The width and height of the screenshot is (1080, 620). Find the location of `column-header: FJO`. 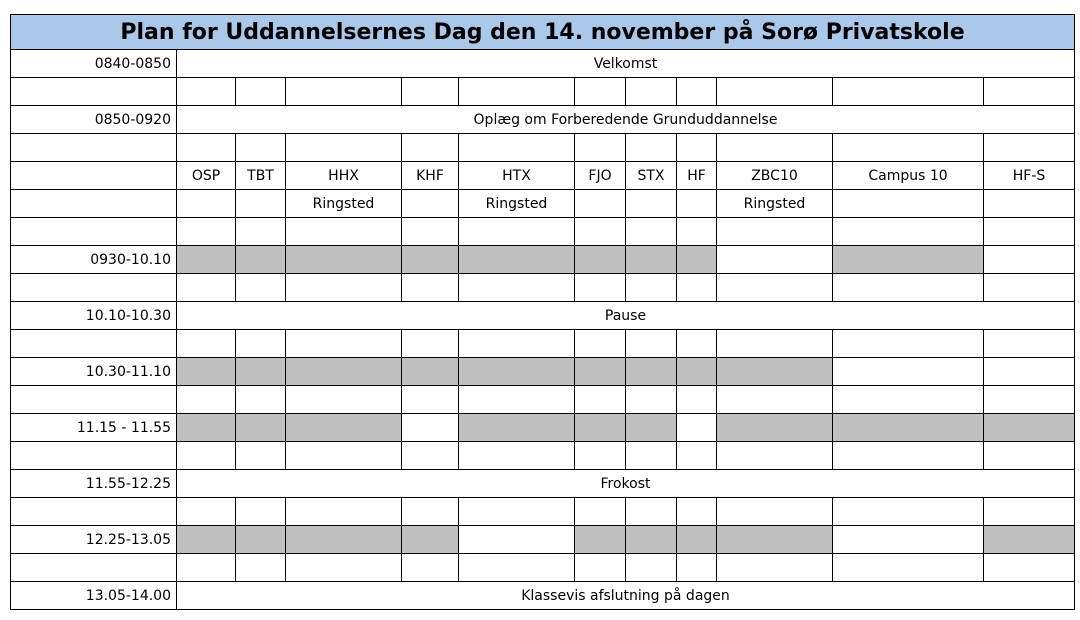

column-header: FJO is located at coordinates (600, 175).